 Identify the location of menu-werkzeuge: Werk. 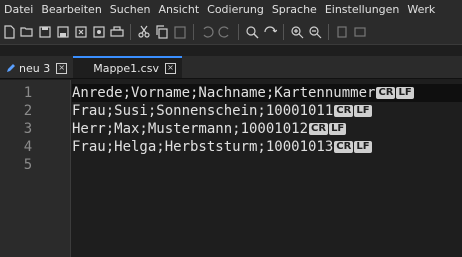
(421, 10).